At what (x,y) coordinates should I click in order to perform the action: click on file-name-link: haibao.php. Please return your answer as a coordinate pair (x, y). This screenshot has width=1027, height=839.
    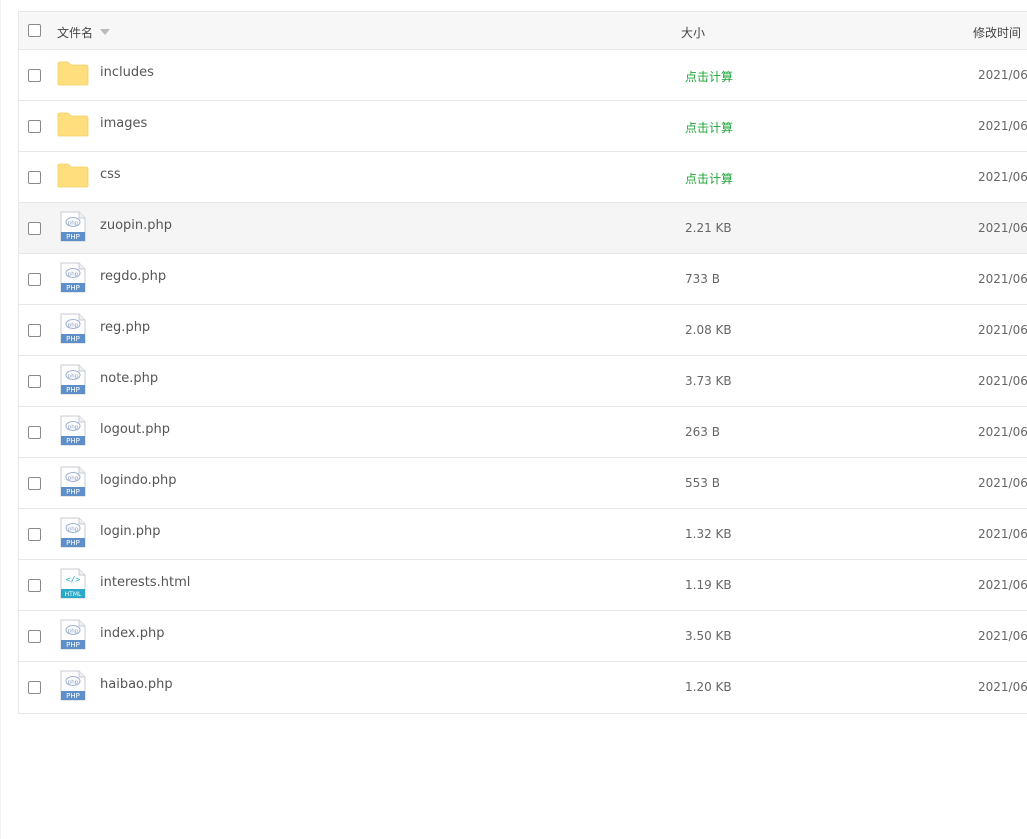
    Looking at the image, I should click on (136, 684).